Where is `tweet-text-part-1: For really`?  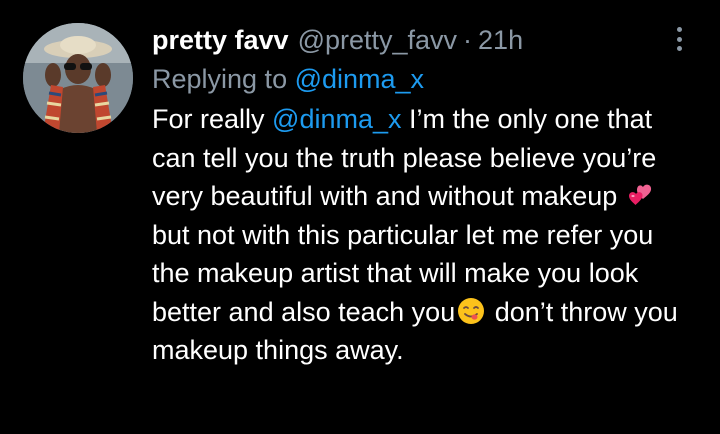 tweet-text-part-1: For really is located at coordinates (212, 119).